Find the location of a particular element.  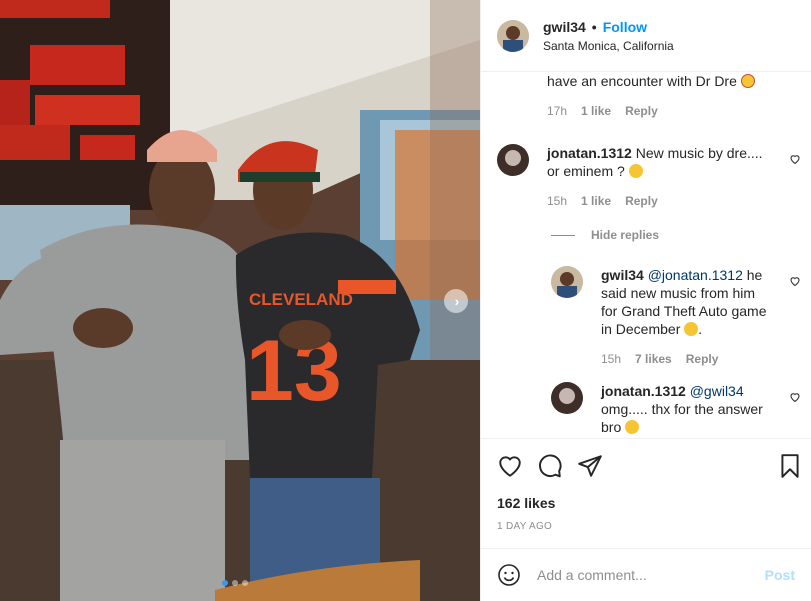

reply-likes: 7 likes is located at coordinates (653, 359).